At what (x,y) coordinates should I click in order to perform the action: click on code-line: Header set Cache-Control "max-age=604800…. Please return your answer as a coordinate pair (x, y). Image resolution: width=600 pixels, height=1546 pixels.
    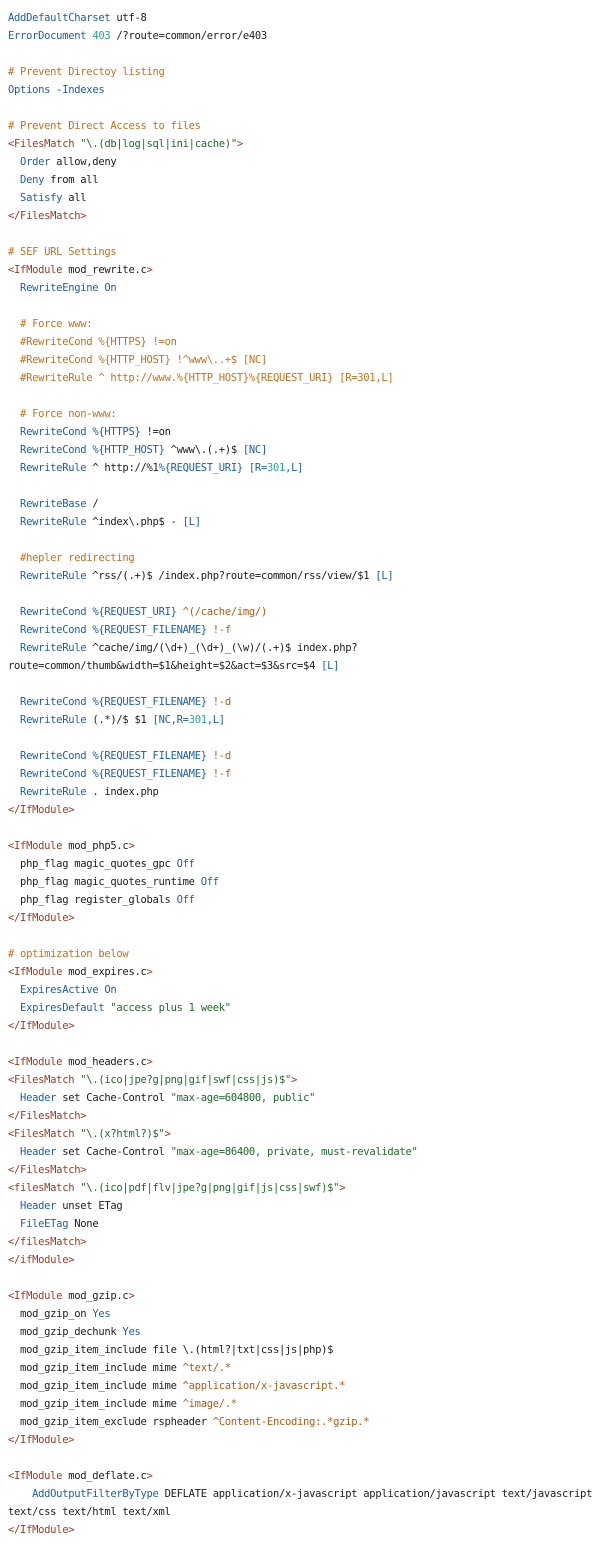
    Looking at the image, I should click on (302, 1098).